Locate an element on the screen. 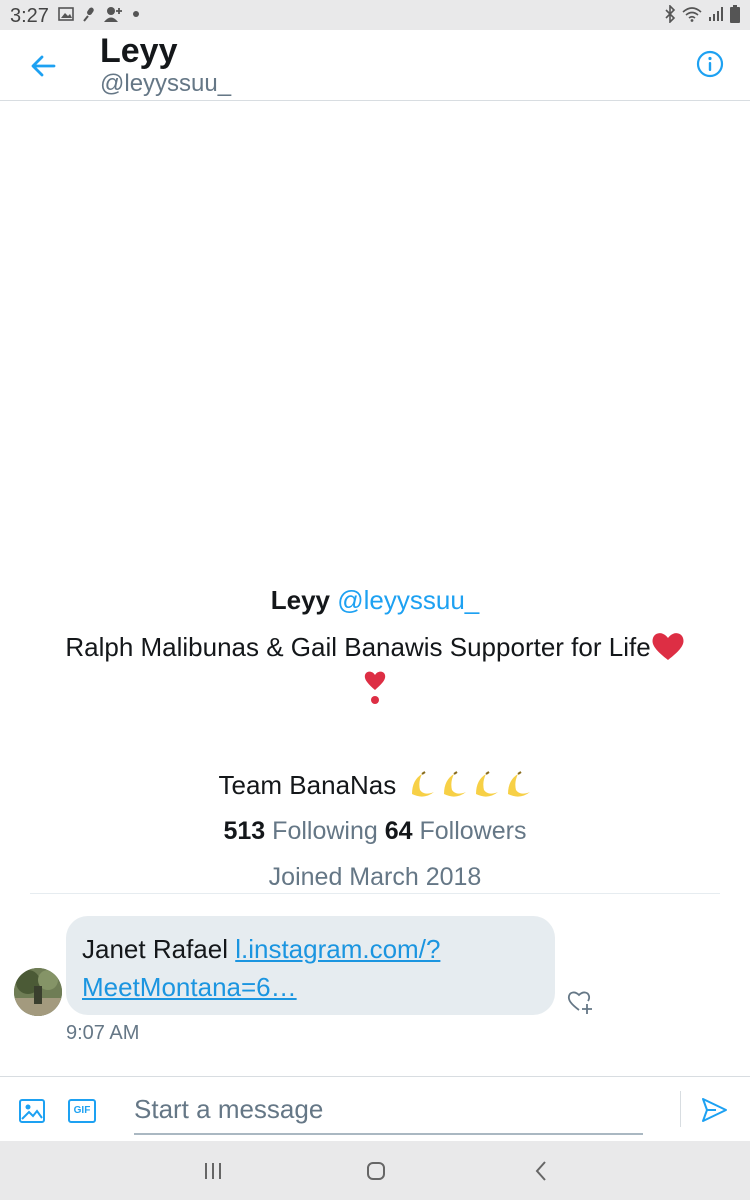 The height and width of the screenshot is (1200, 750). profile-stats: 513 Following 64 Followers is located at coordinates (375, 831).